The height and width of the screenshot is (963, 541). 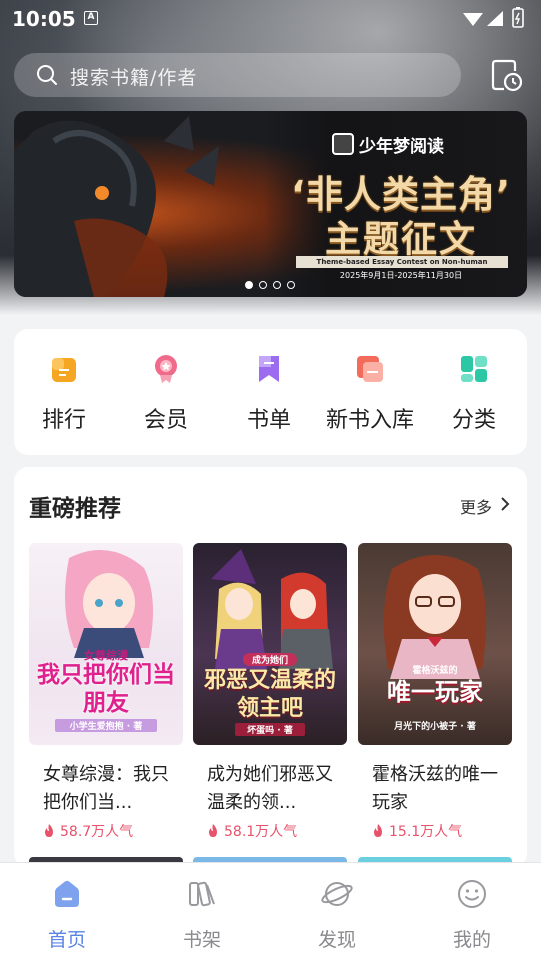 I want to click on book-cover: 成为她们 邪恶又温柔的领主吧 坏蛋吗 · 著, so click(x=270, y=644).